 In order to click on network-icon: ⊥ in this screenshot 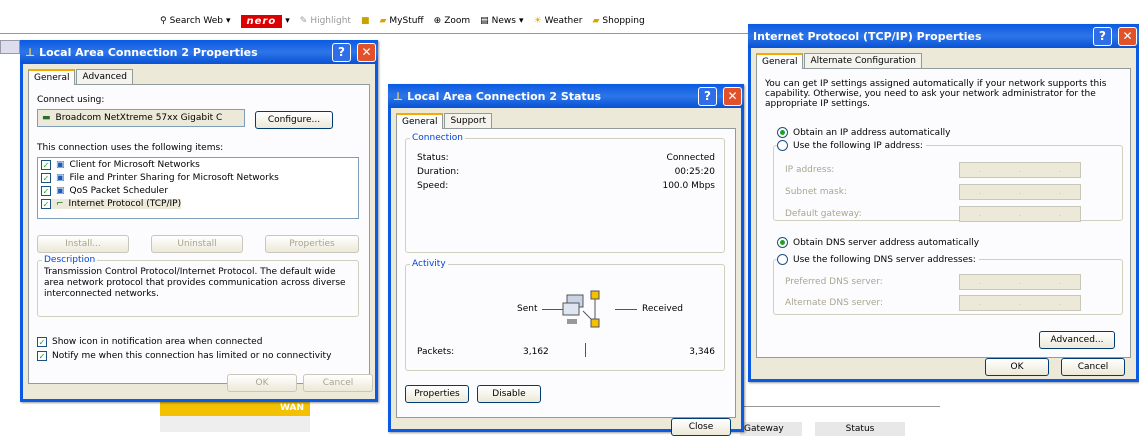, I will do `click(30, 52)`.